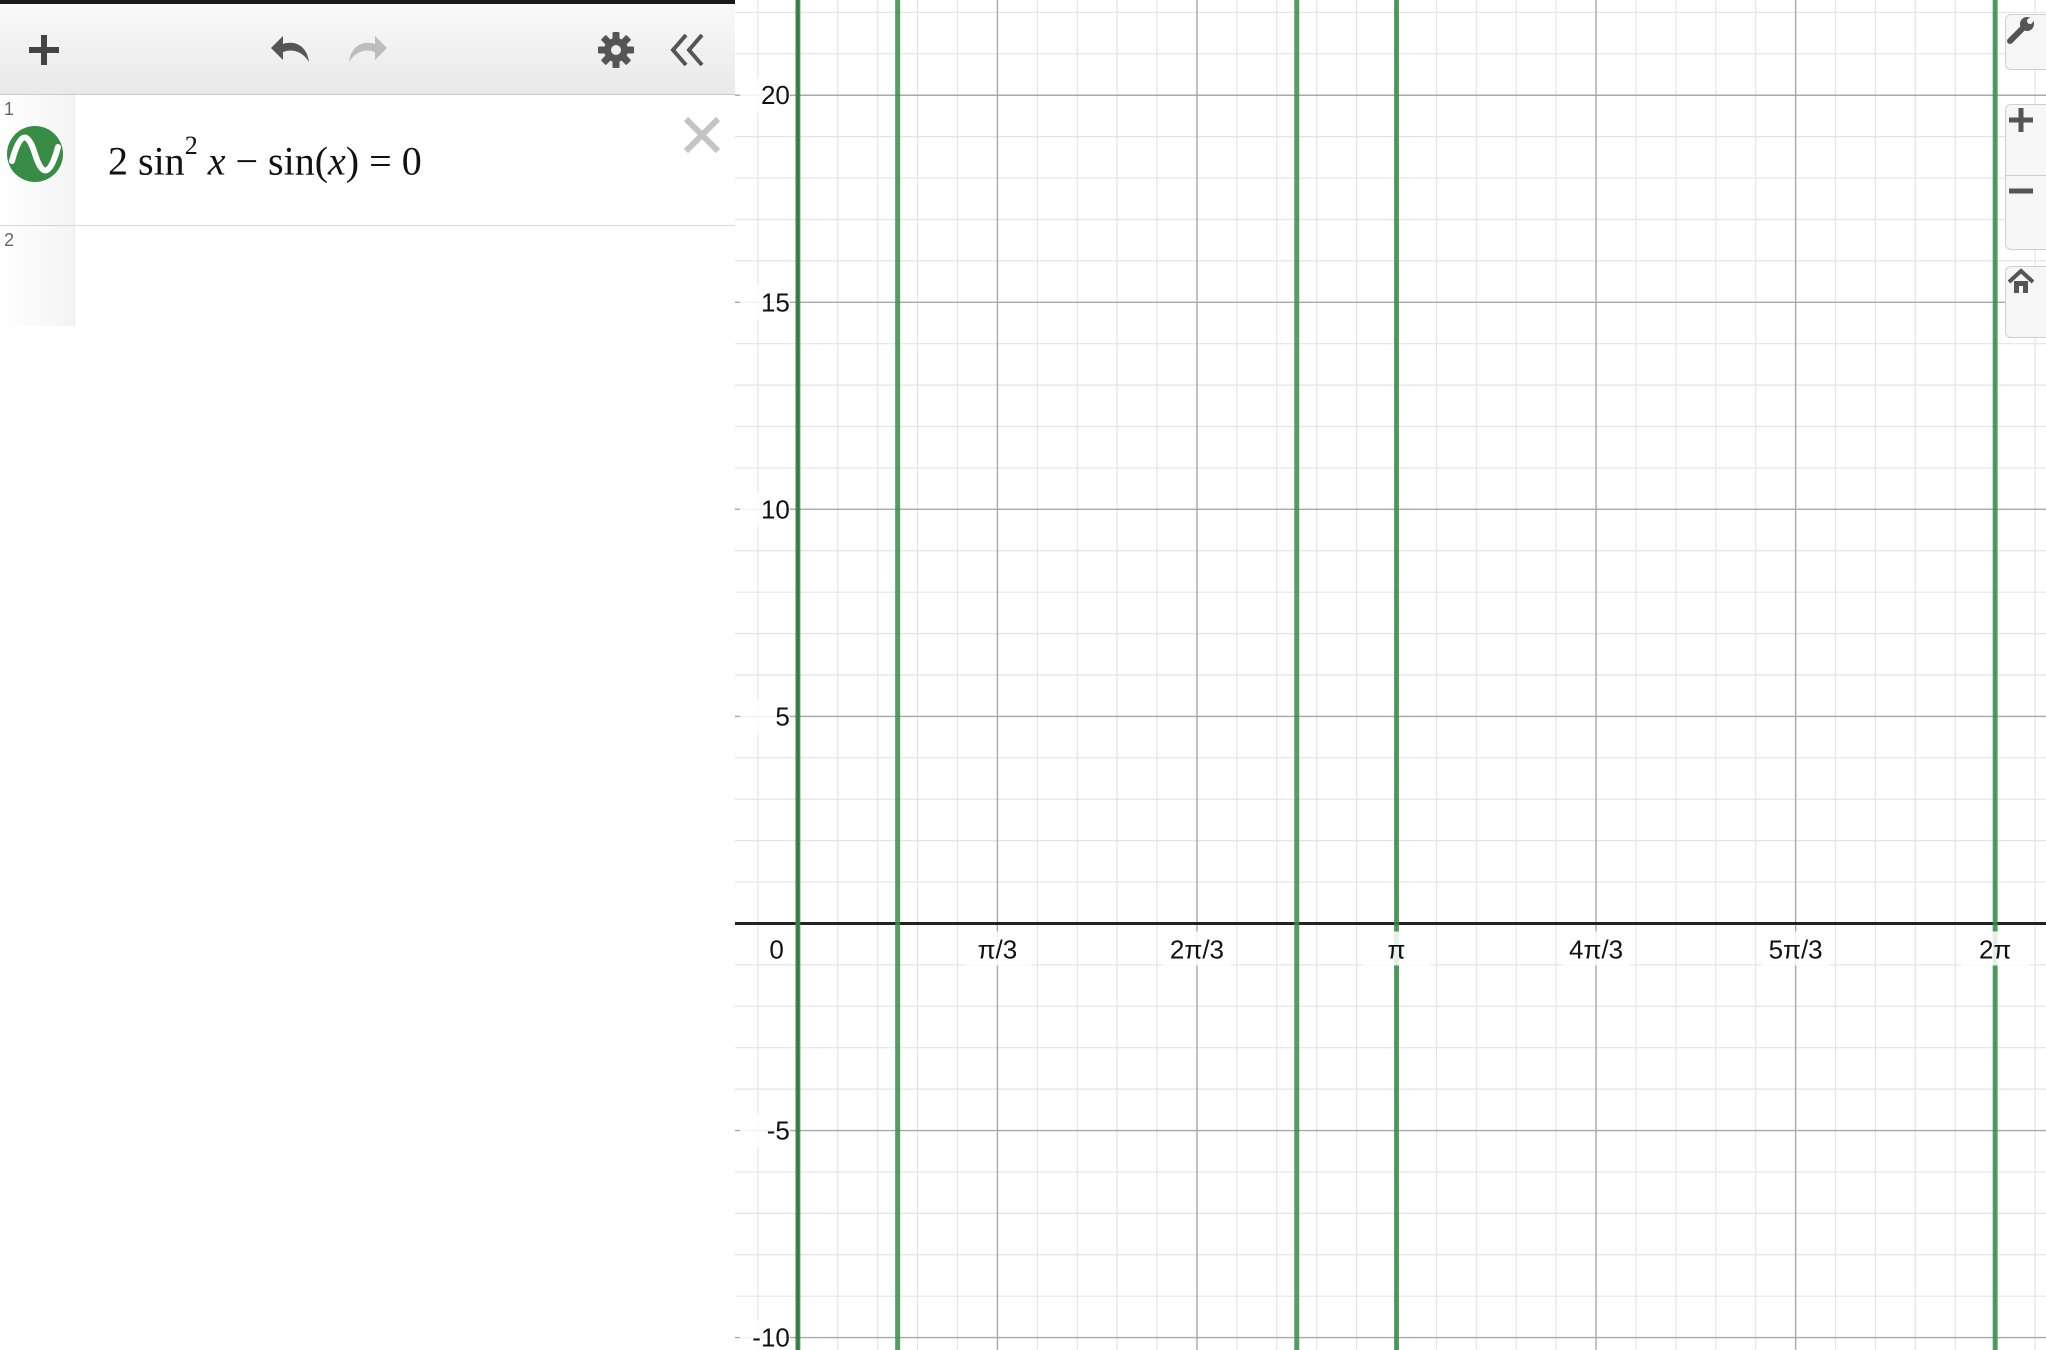 Image resolution: width=2046 pixels, height=1350 pixels. I want to click on y-tick-label: 5, so click(782, 716).